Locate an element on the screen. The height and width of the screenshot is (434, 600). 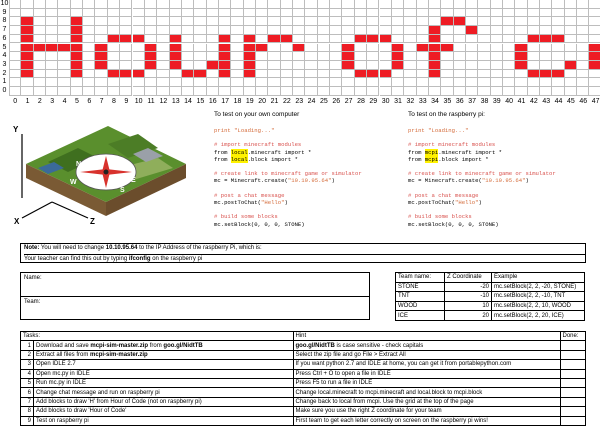
column-label: 16 is located at coordinates (212, 101).